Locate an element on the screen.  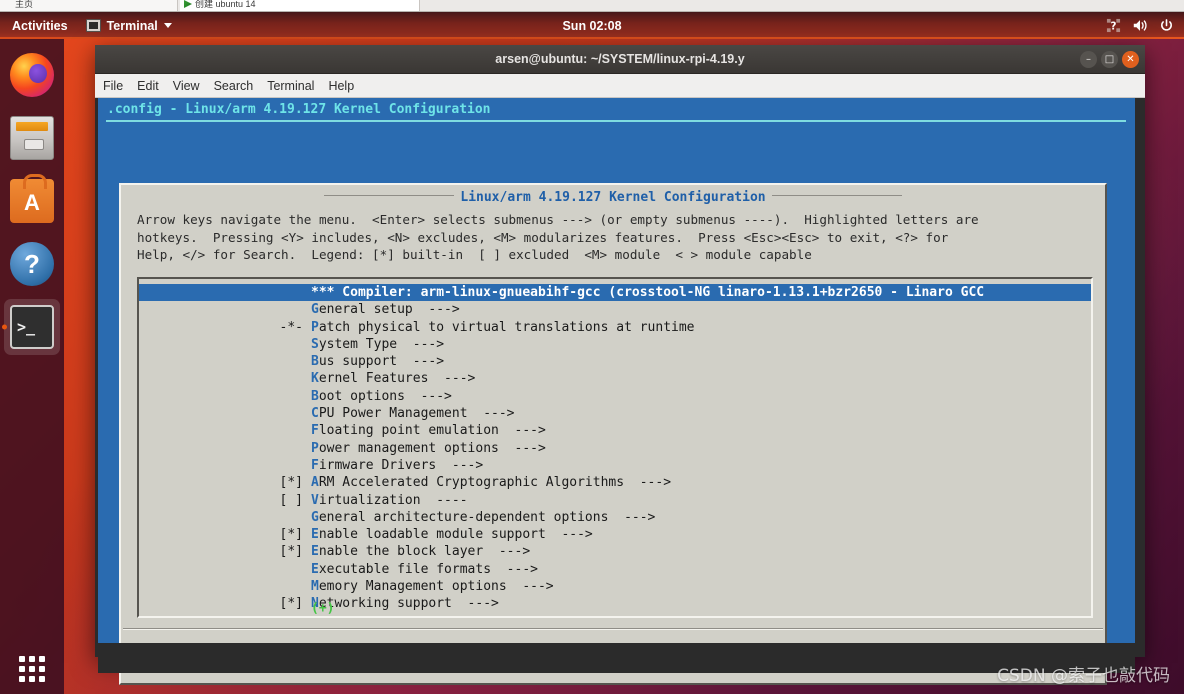
menuconfig-item: Kernel Features ---> is located at coordinates (615, 378).